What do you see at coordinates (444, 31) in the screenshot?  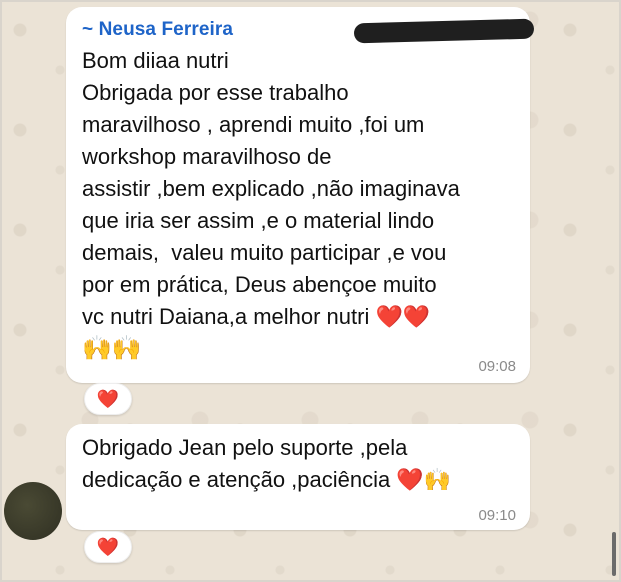 I see `redacted-phone-number` at bounding box center [444, 31].